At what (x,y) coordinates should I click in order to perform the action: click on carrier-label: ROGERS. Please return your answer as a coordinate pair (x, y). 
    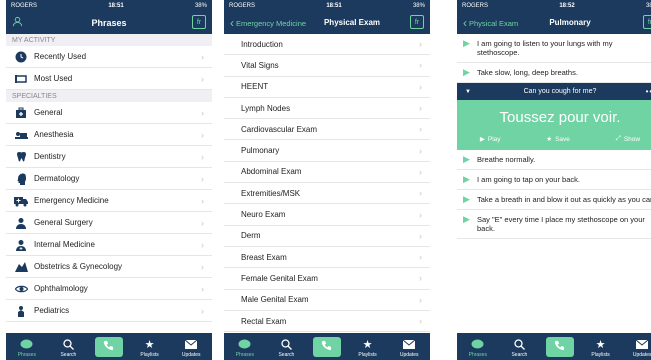
    Looking at the image, I should click on (242, 5).